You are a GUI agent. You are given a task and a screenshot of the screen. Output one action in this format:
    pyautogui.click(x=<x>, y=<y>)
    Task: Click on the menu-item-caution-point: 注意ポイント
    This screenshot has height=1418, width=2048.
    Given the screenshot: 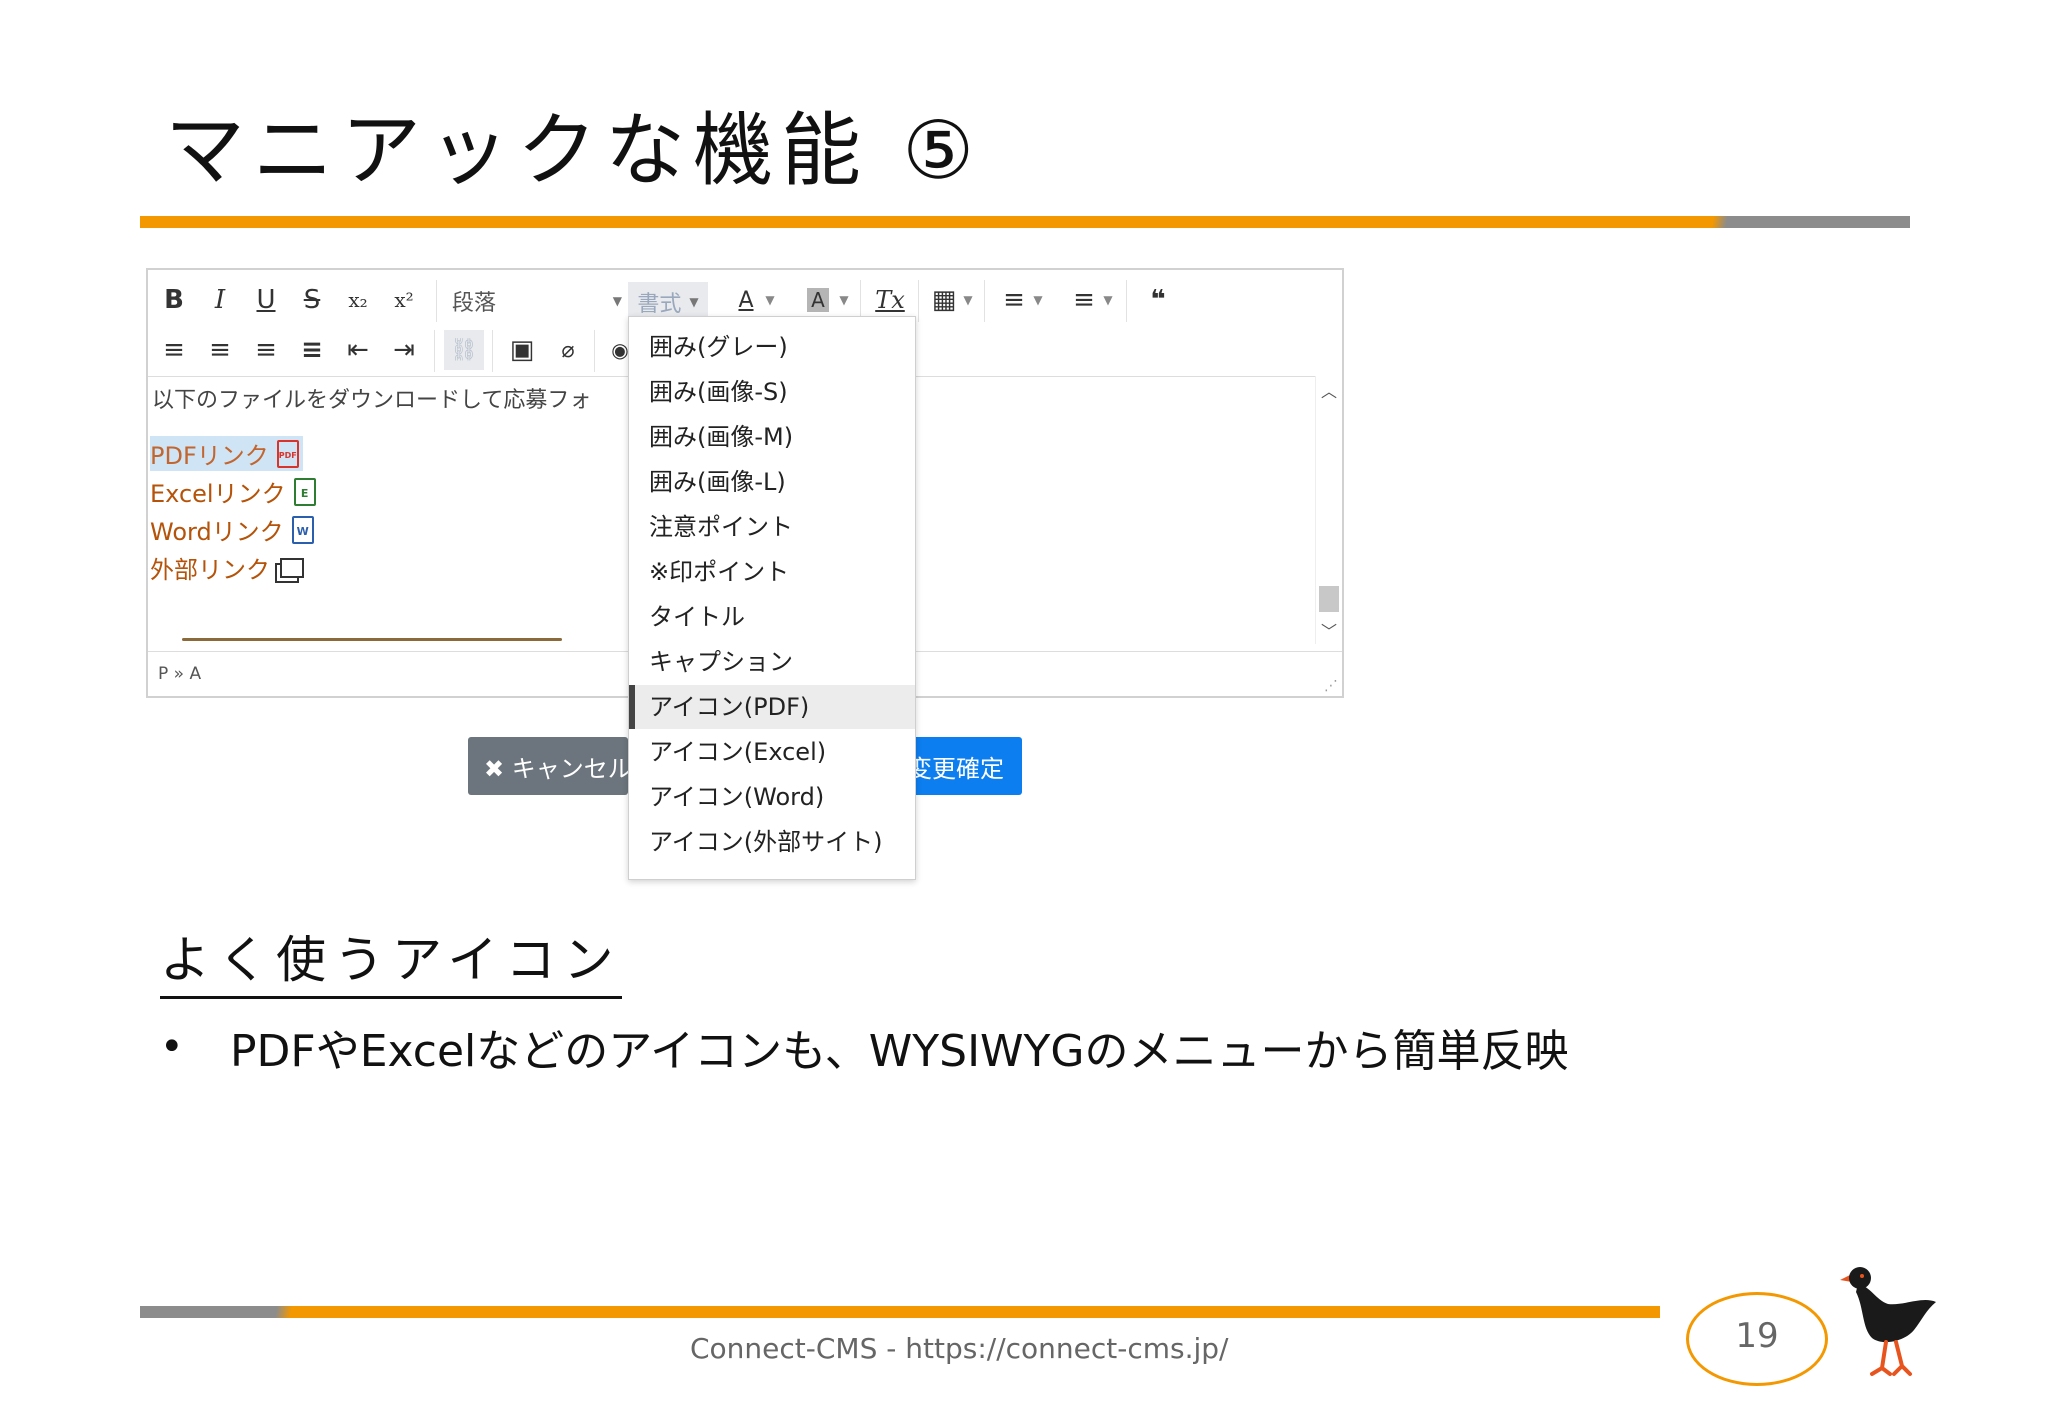 What is the action you would take?
    pyautogui.click(x=772, y=527)
    